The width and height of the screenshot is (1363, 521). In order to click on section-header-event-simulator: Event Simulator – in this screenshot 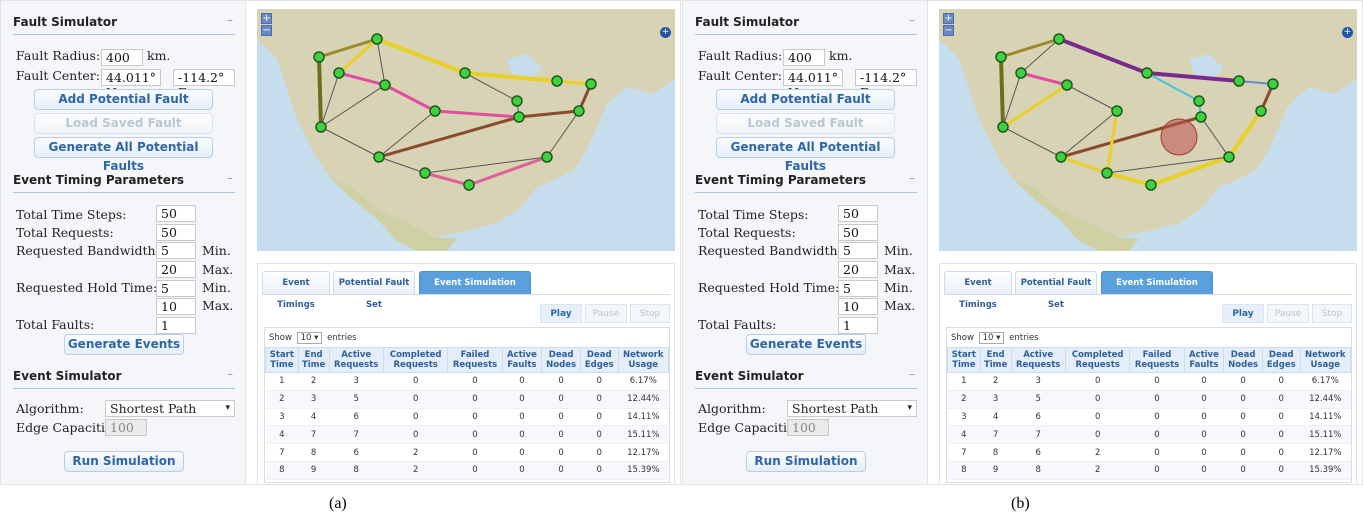, I will do `click(124, 376)`.